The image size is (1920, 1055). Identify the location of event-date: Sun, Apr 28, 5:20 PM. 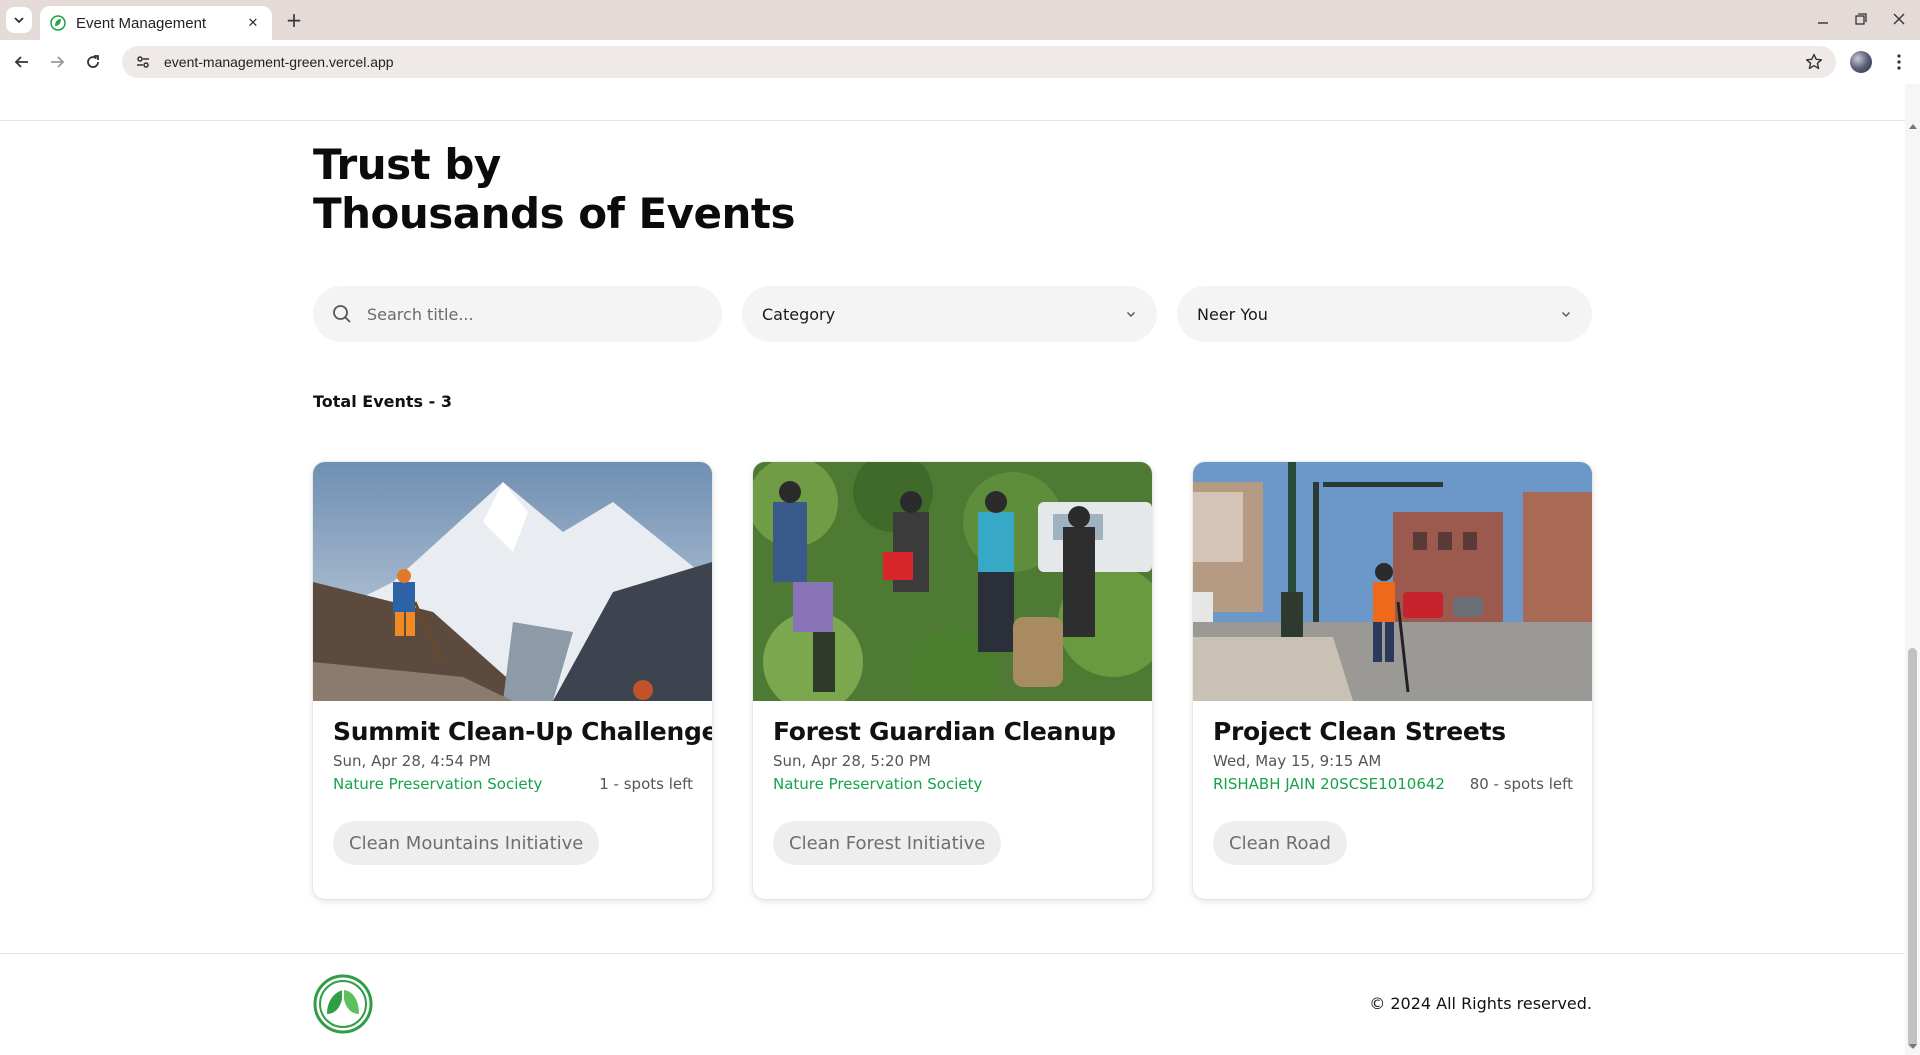
(852, 761).